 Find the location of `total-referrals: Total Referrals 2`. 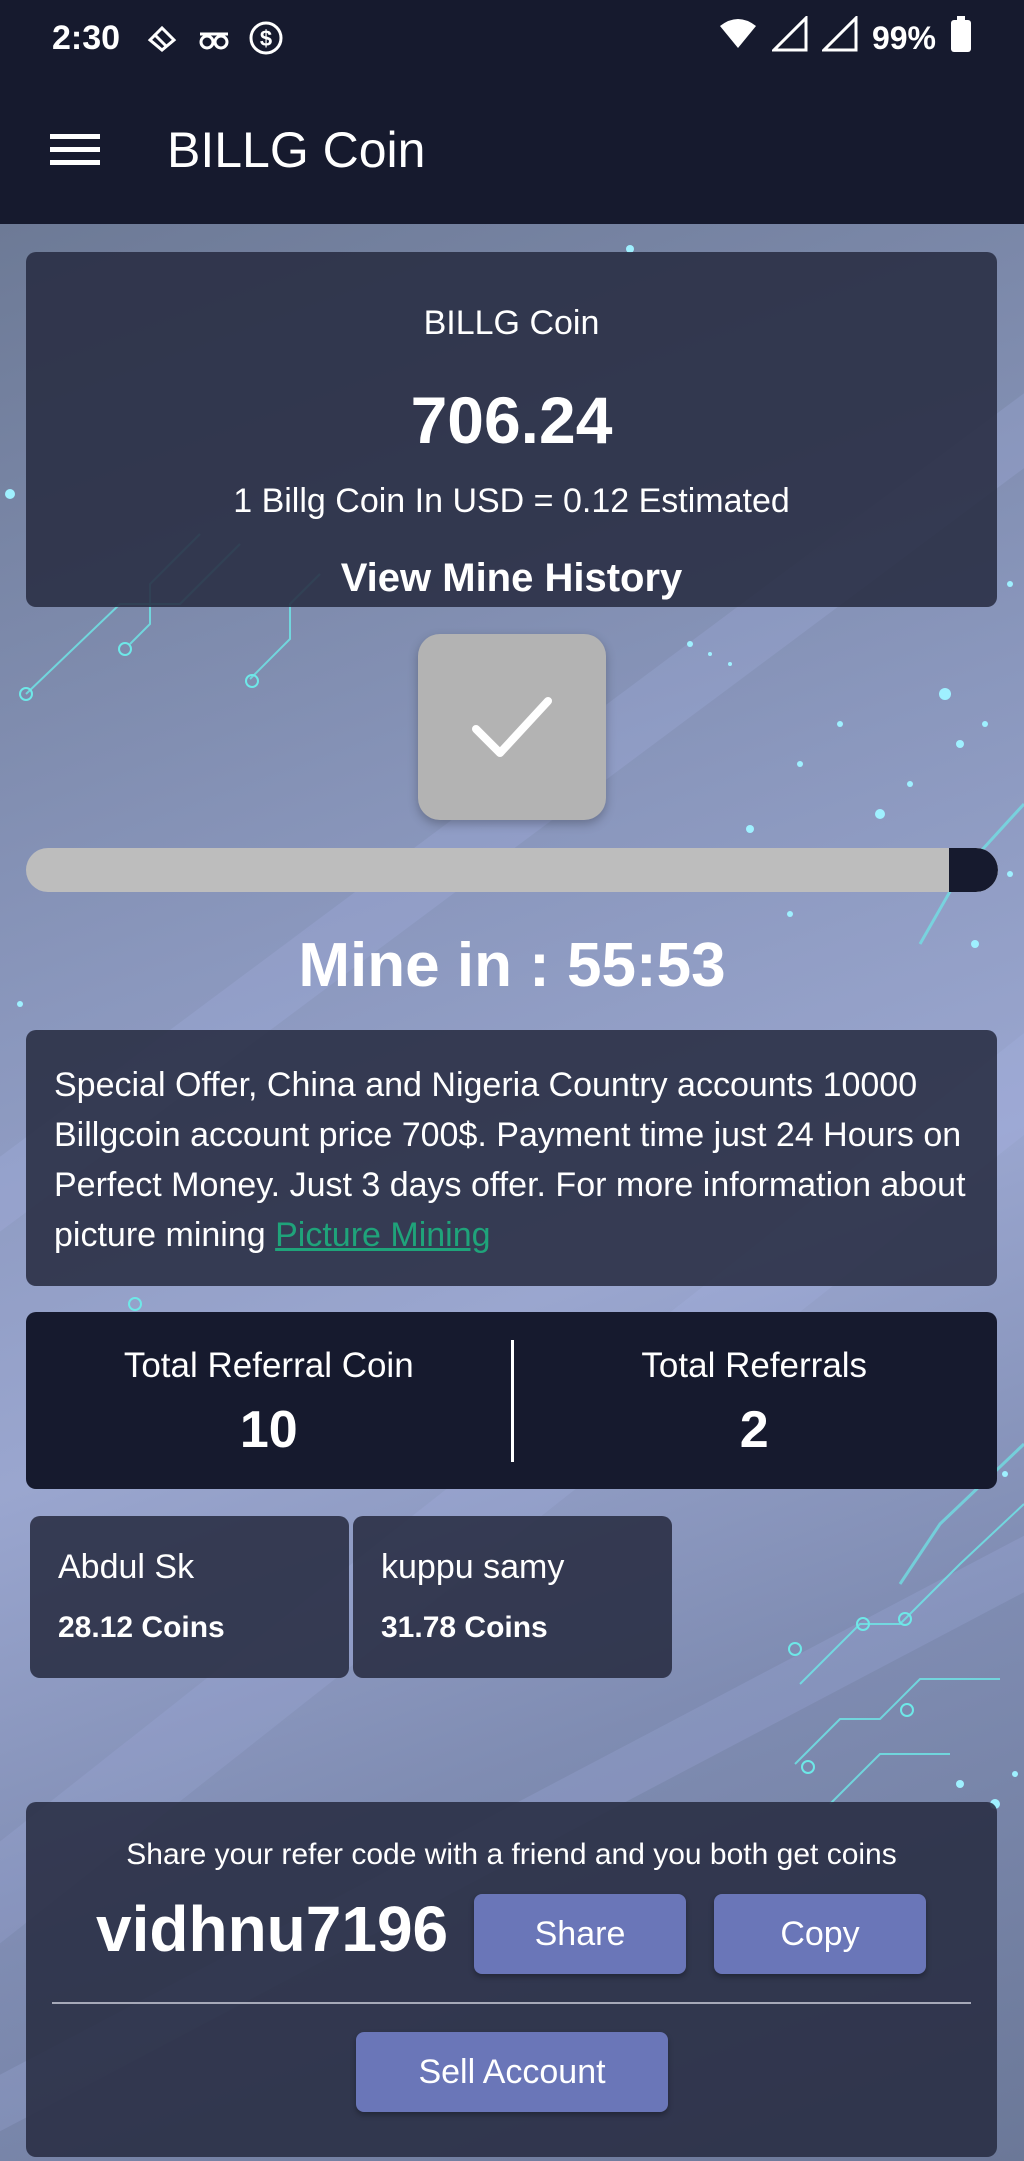

total-referrals: Total Referrals 2 is located at coordinates (755, 1400).